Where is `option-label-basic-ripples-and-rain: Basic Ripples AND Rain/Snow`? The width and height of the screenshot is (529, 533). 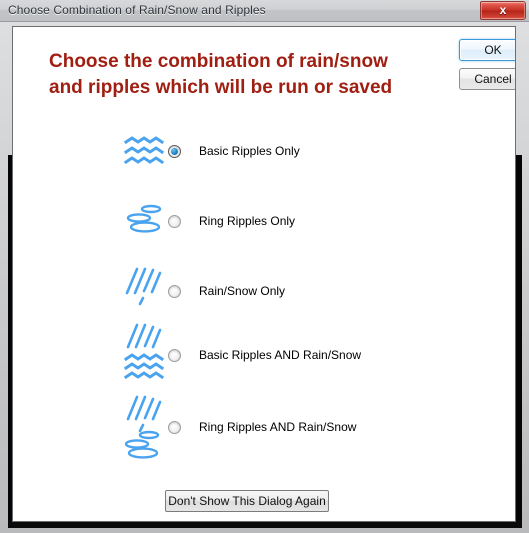 option-label-basic-ripples-and-rain: Basic Ripples AND Rain/Snow is located at coordinates (280, 355).